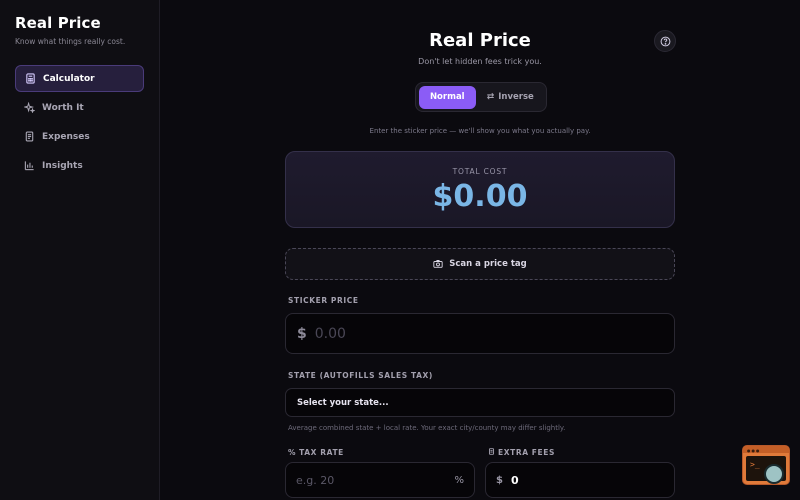  Describe the element at coordinates (490, 97) in the screenshot. I see `swap-icon: ⇄` at that location.